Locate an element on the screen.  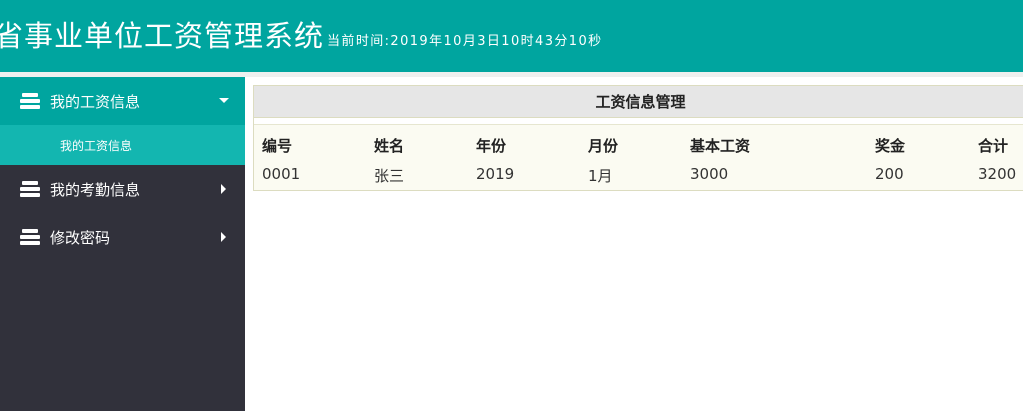
table-cell-base-salary: 3000 is located at coordinates (709, 174).